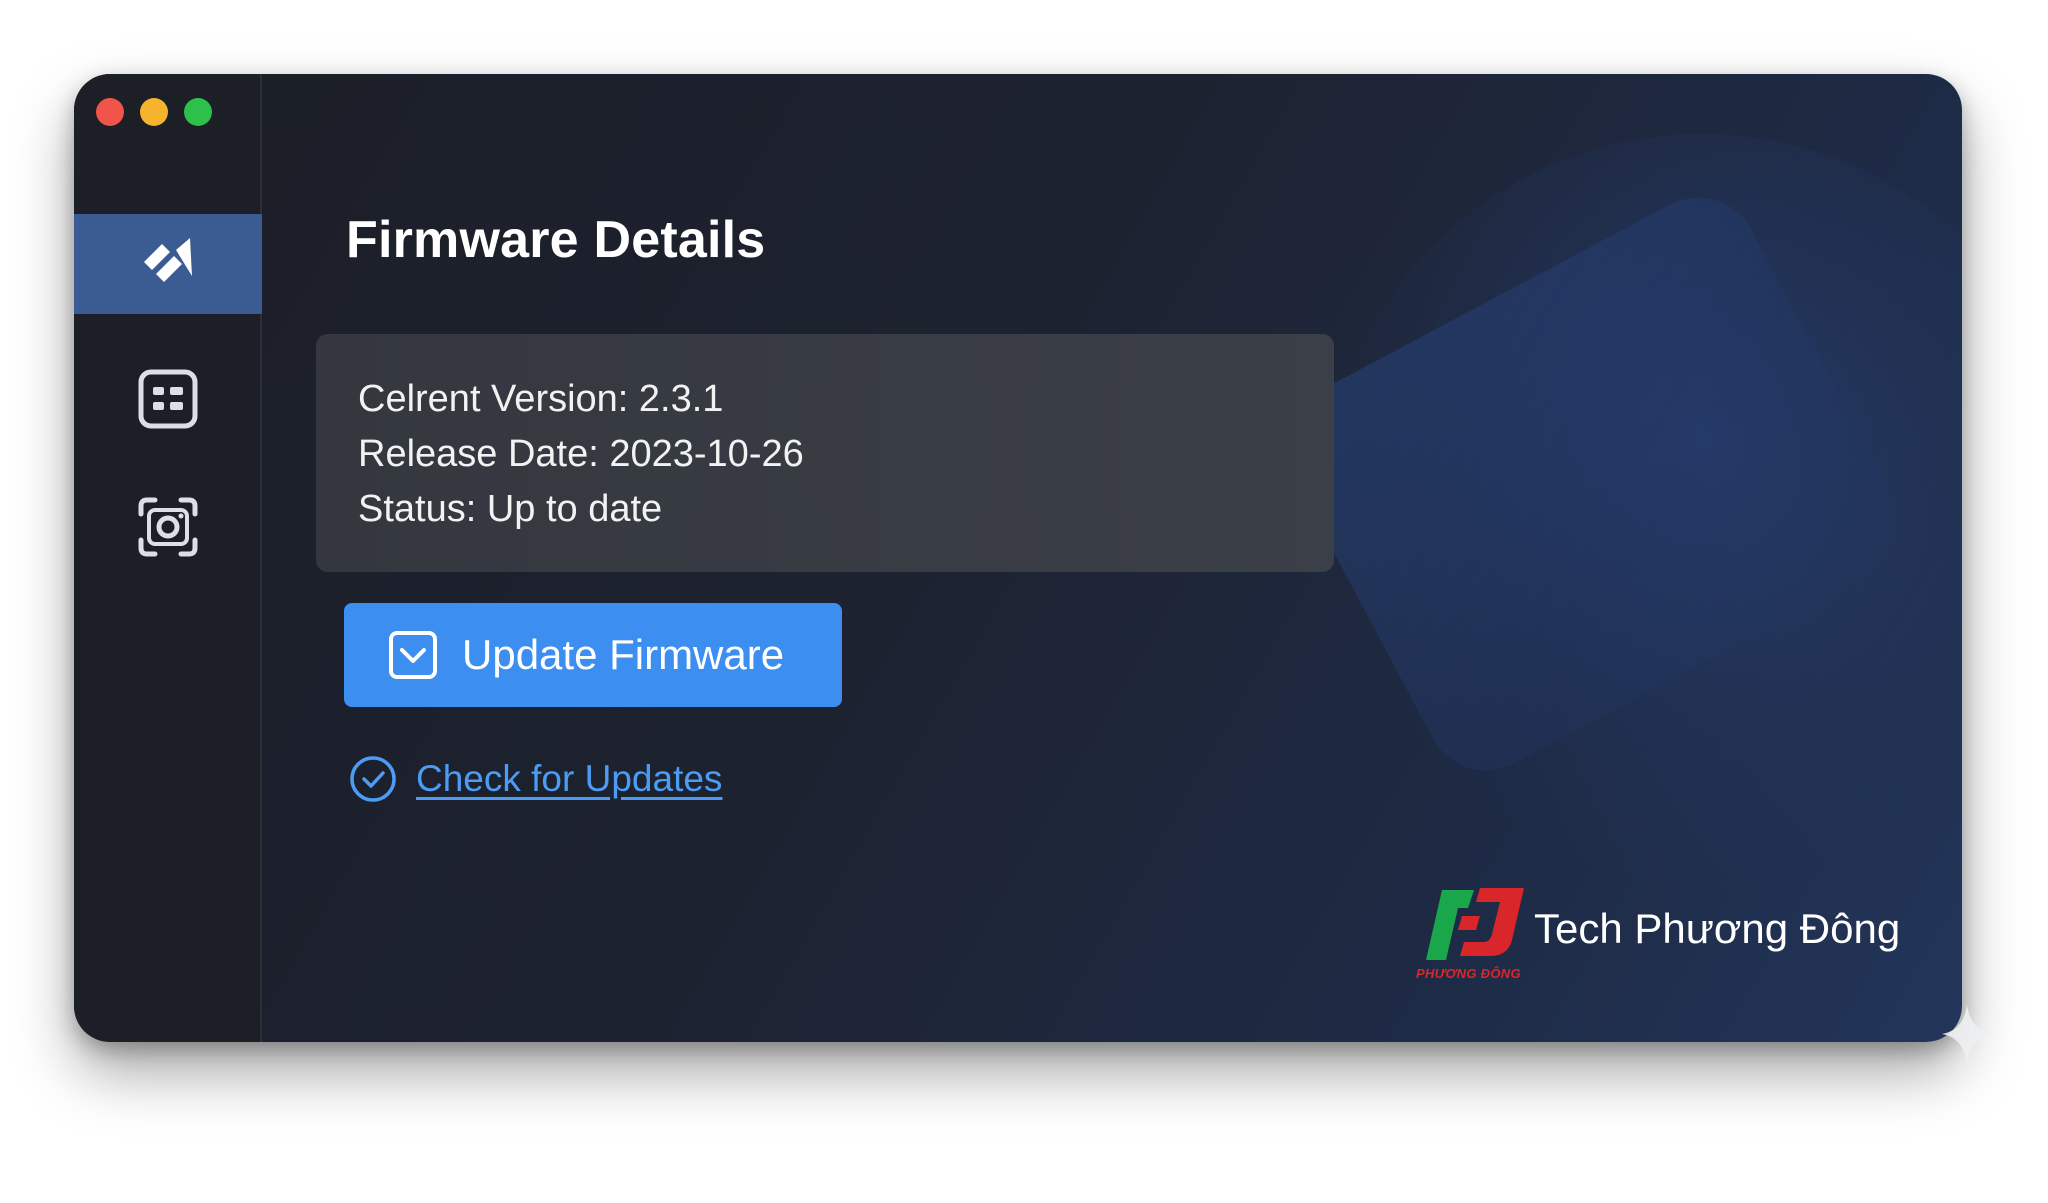 The image size is (2048, 1203). I want to click on brand-logo-caption: PHƯƠNG ĐÔNG, so click(1468, 973).